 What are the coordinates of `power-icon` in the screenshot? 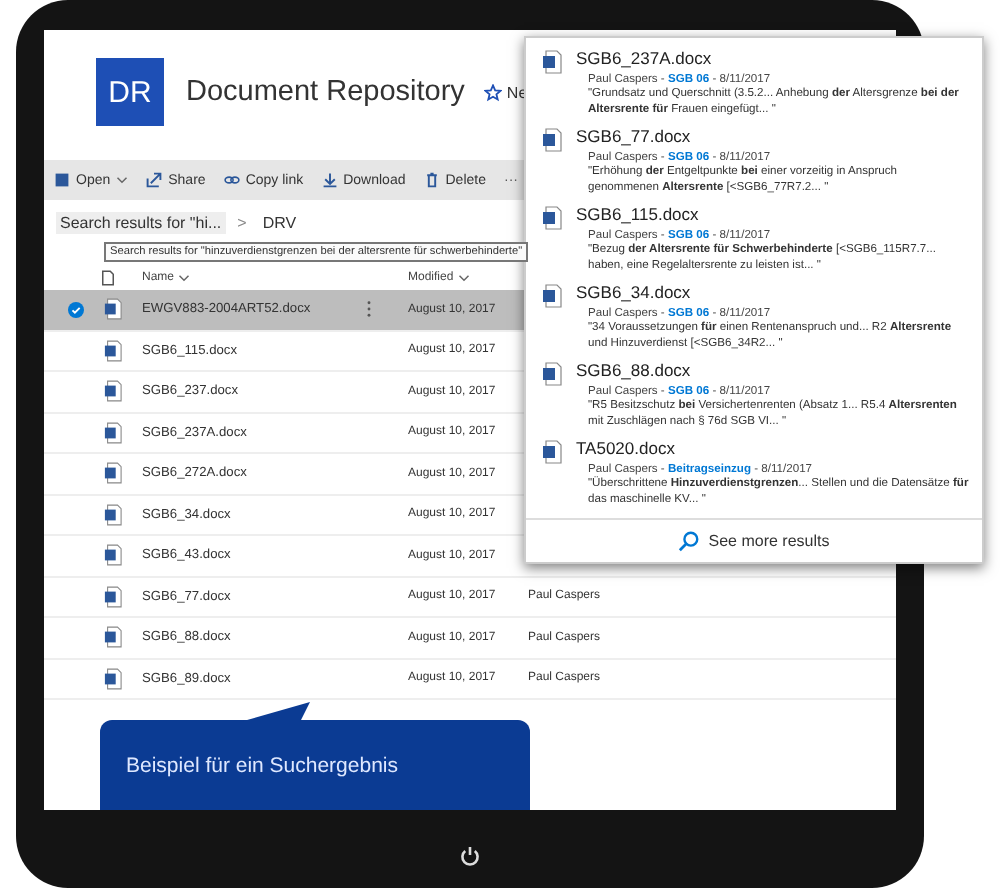 It's located at (470, 856).